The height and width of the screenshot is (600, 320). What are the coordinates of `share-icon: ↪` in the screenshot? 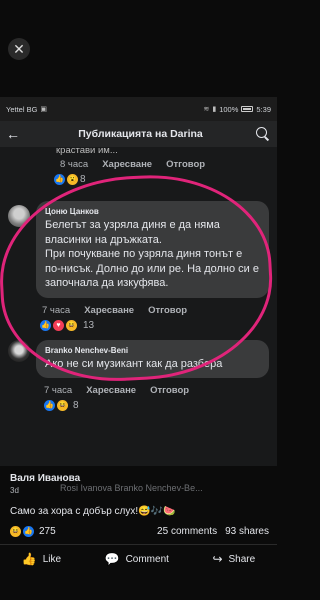 It's located at (217, 559).